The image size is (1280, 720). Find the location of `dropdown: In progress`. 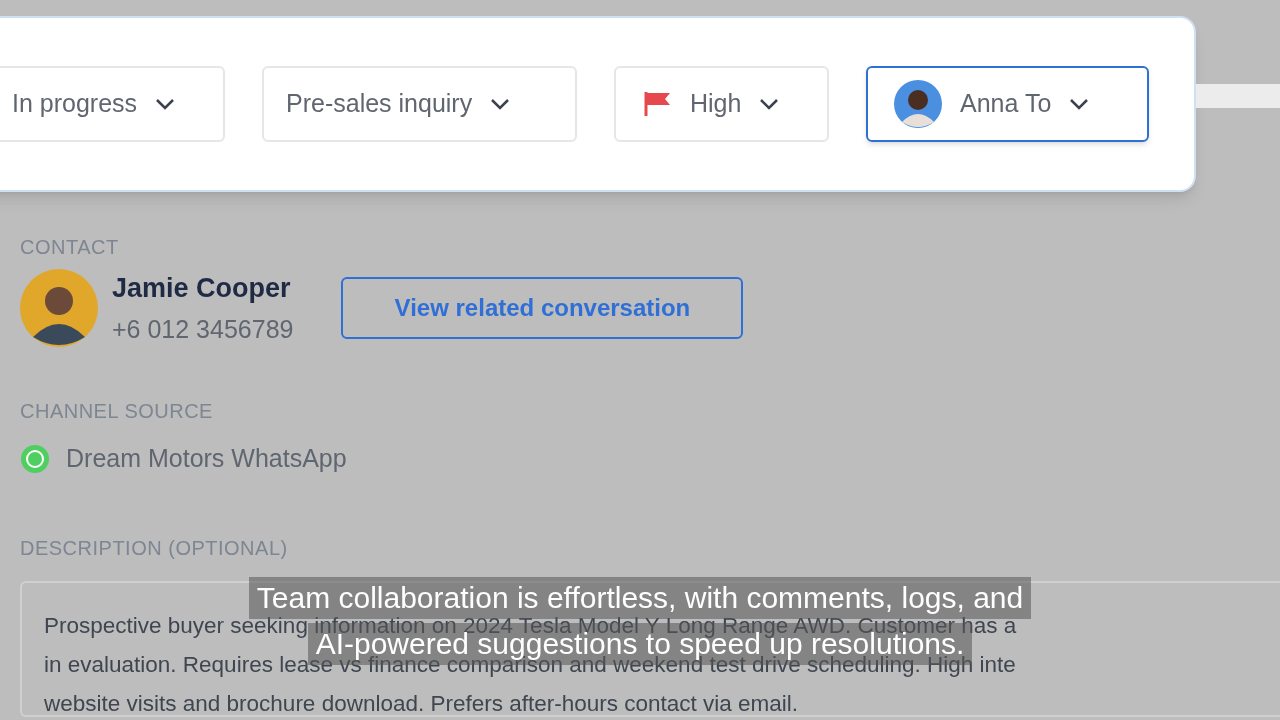

dropdown: In progress is located at coordinates (112, 104).